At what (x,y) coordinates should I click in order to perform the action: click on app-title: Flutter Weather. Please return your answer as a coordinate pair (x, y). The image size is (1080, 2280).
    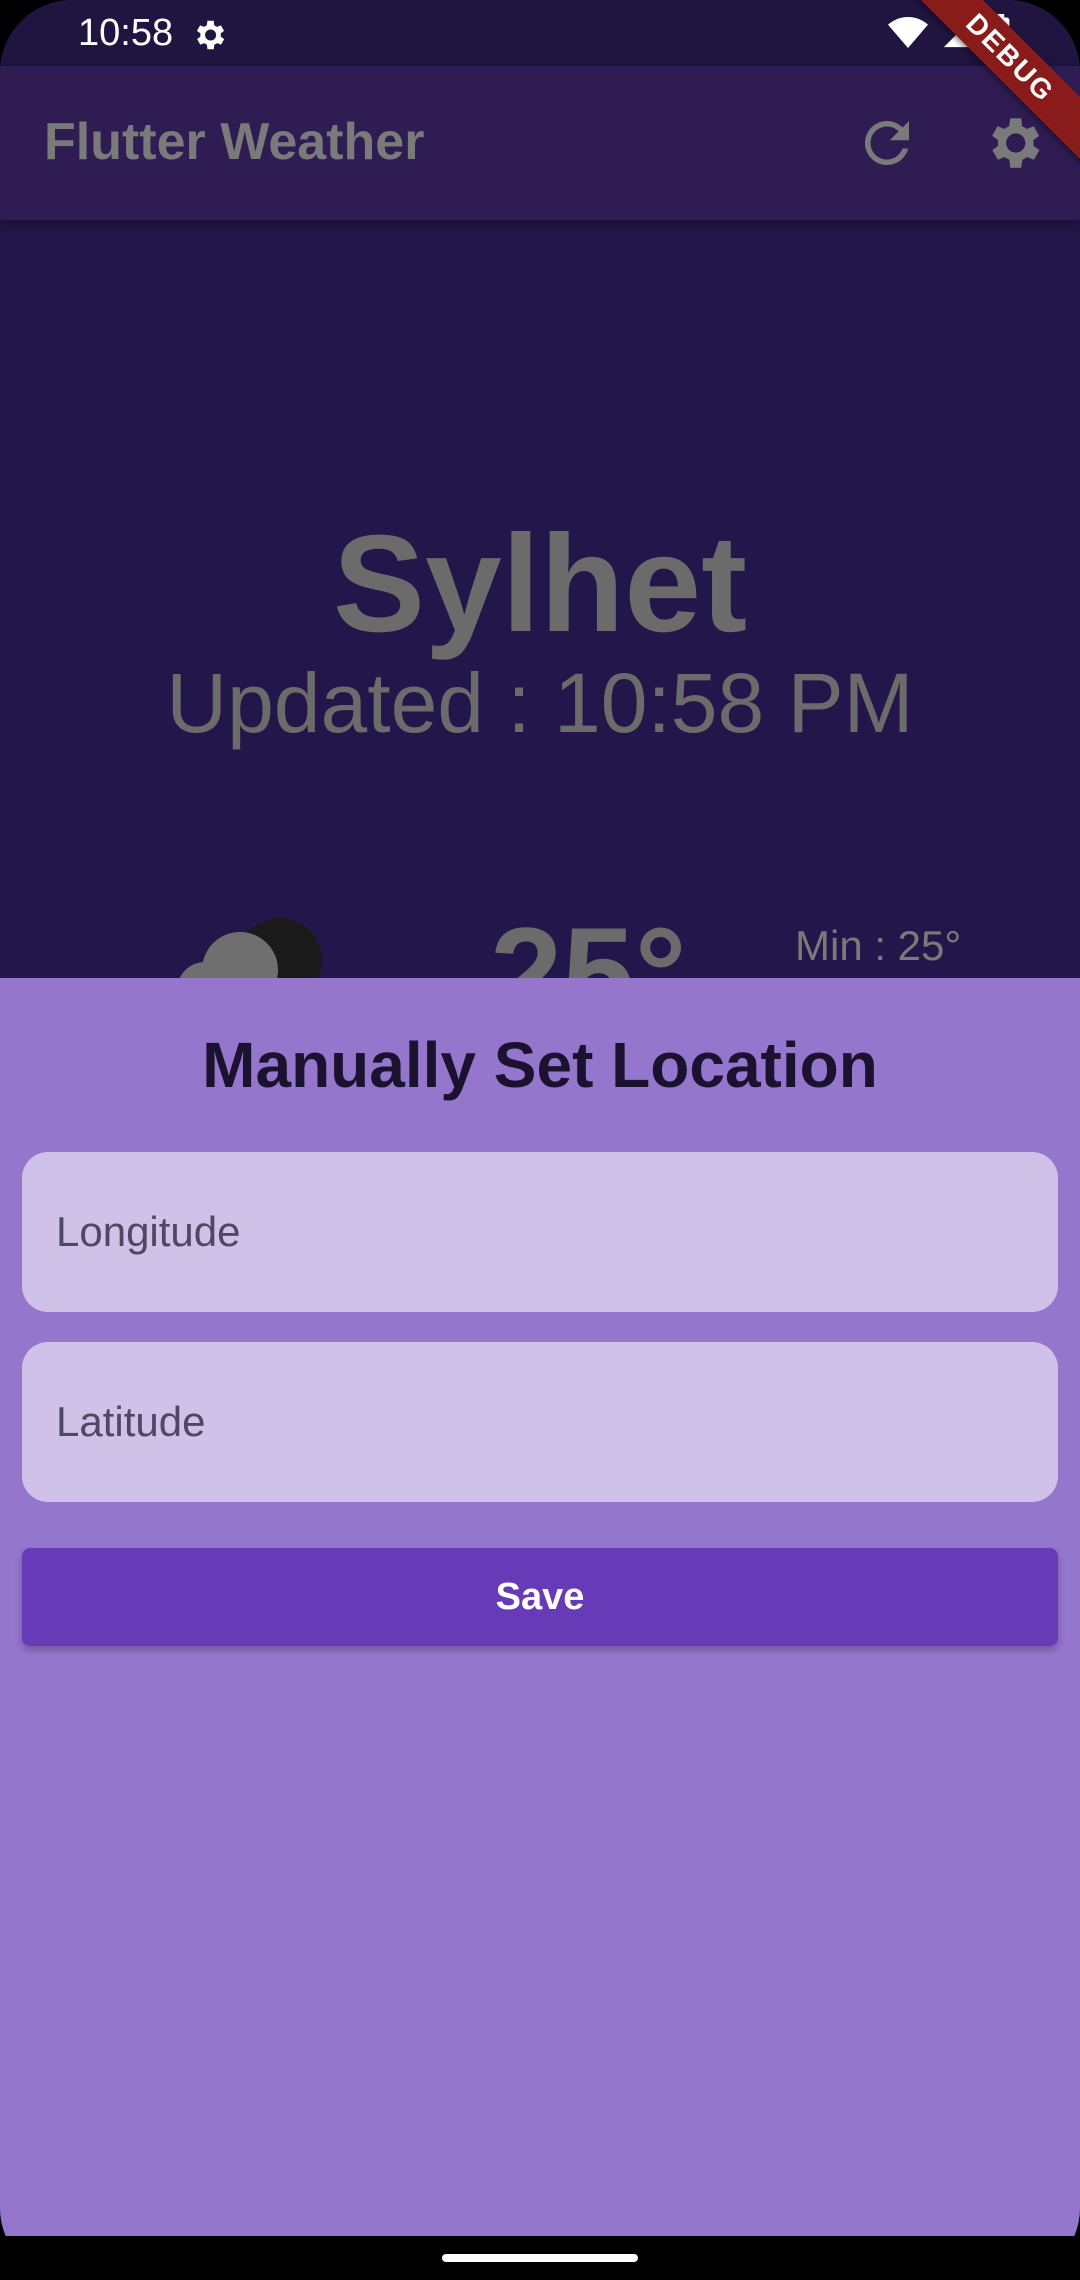
    Looking at the image, I should click on (234, 142).